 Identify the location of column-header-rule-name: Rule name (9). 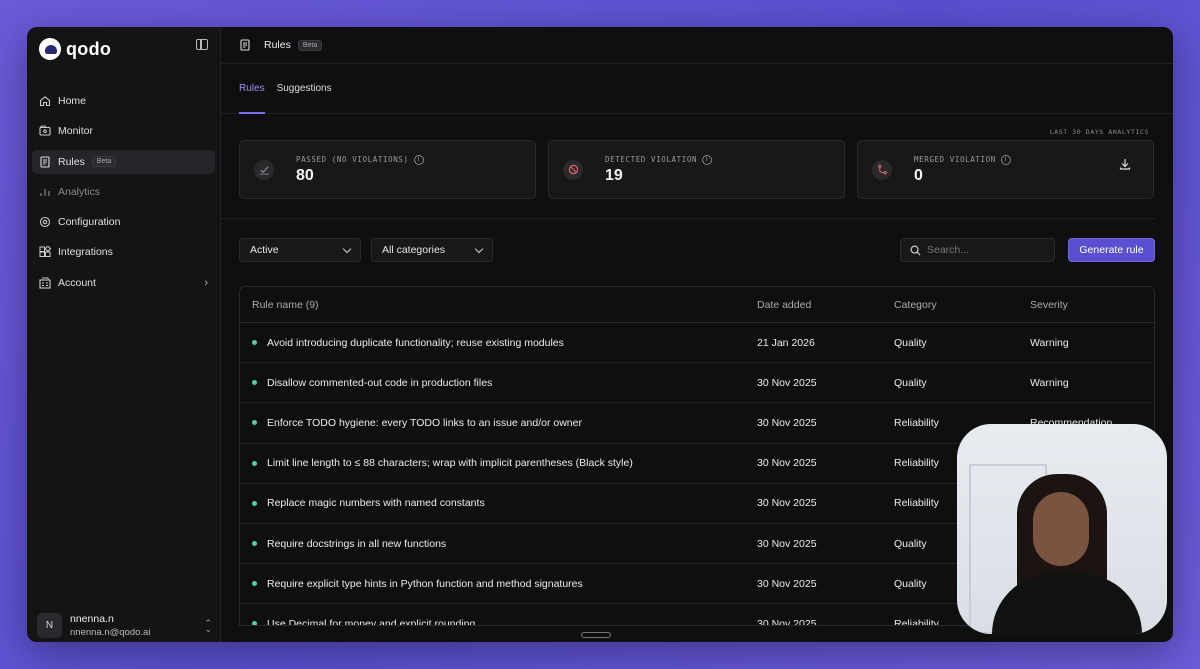
(498, 305).